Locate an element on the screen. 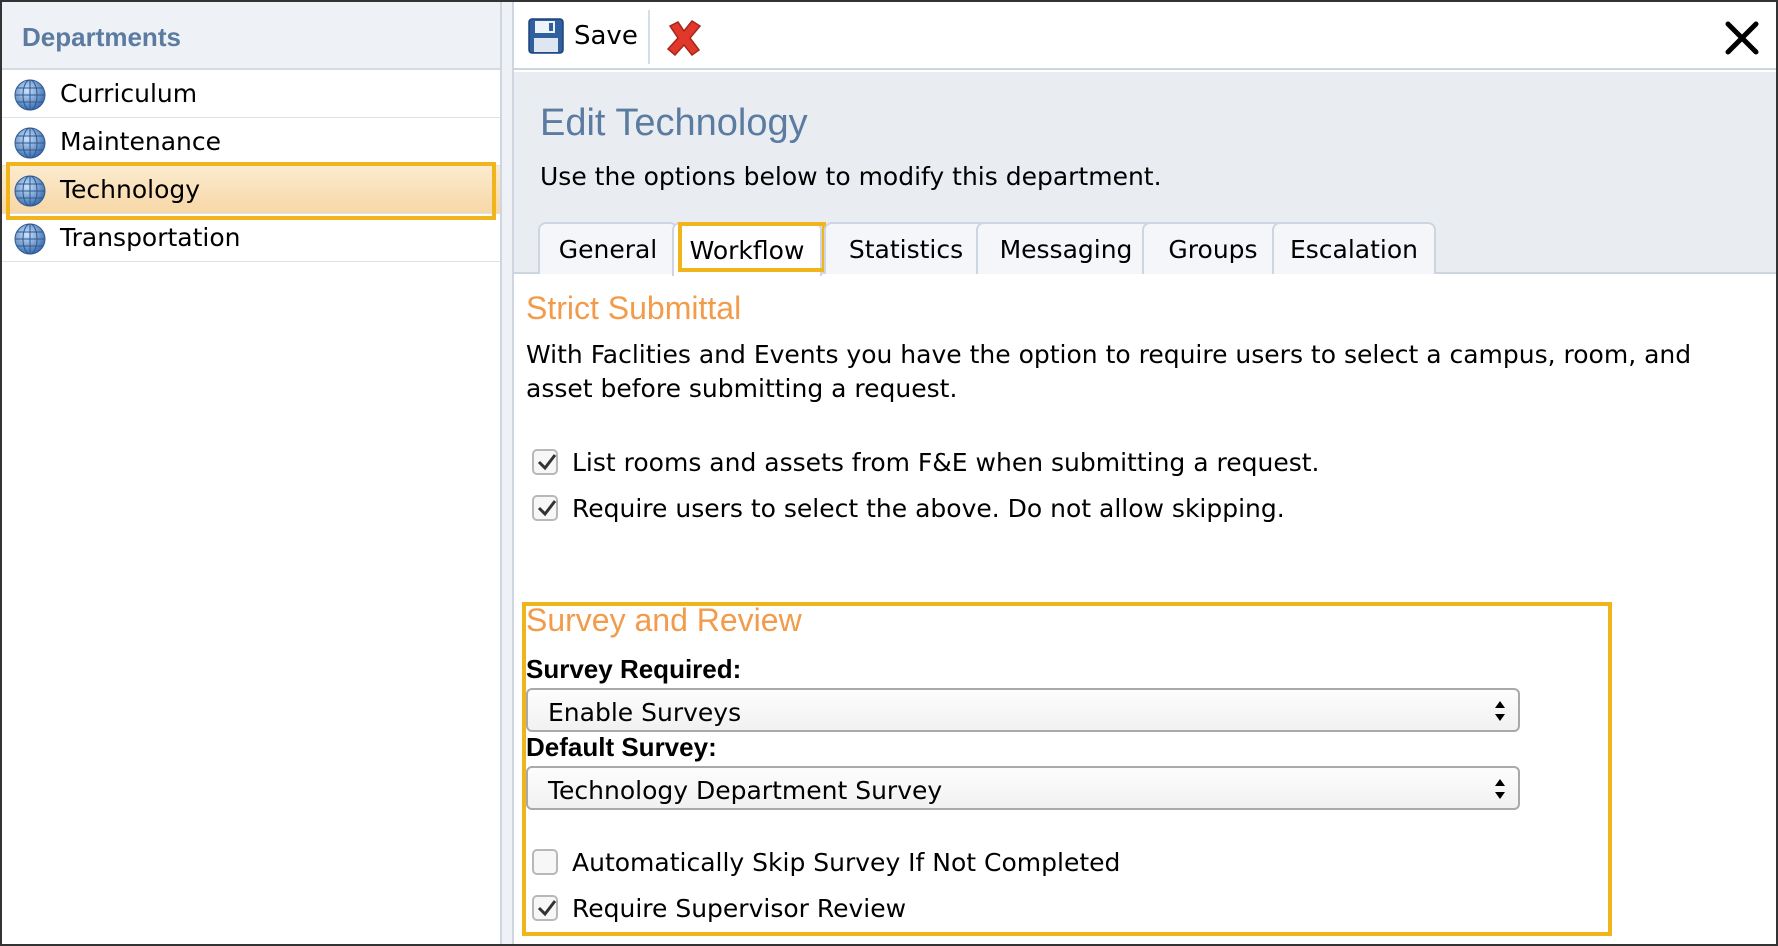 The width and height of the screenshot is (1778, 946). tab-messaging: Messaging is located at coordinates (1066, 248).